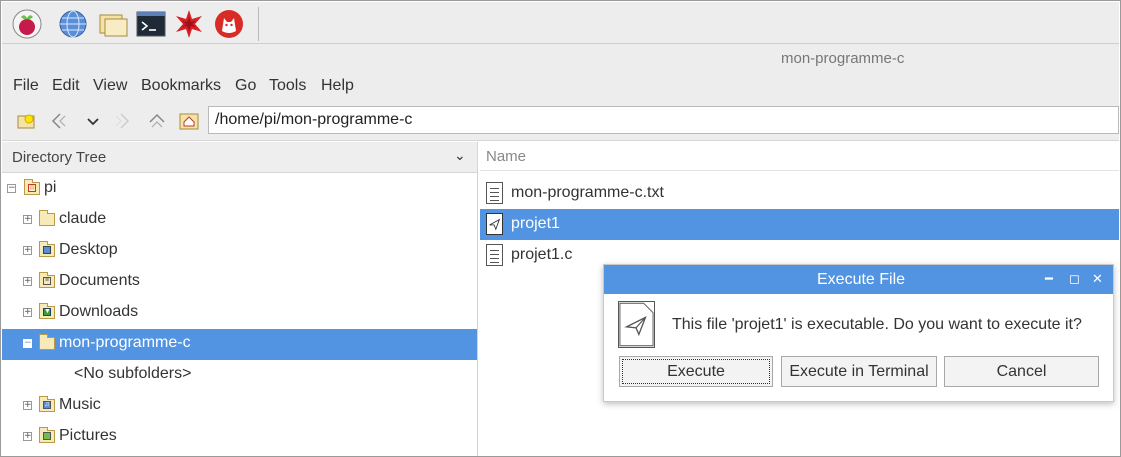 The width and height of the screenshot is (1121, 457). I want to click on new-tab-icon, so click(27, 121).